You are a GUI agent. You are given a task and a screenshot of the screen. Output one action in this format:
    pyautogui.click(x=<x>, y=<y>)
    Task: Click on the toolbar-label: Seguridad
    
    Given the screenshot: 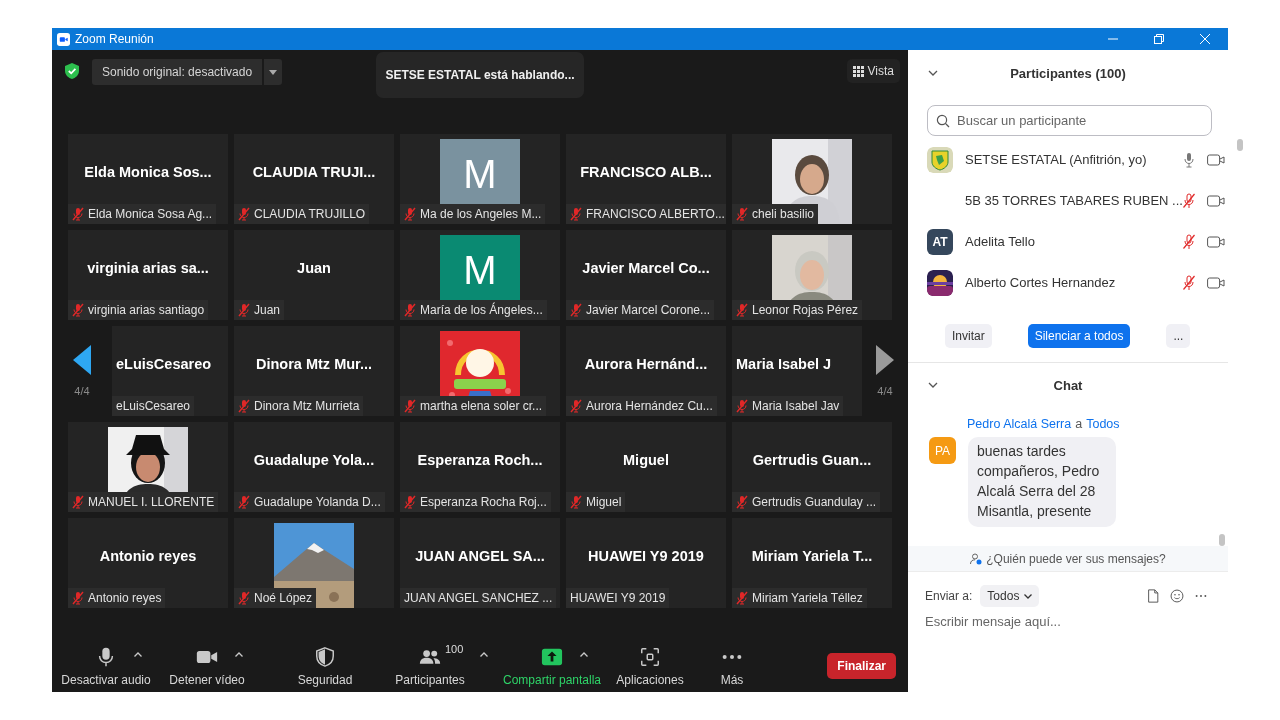 What is the action you would take?
    pyautogui.click(x=325, y=679)
    